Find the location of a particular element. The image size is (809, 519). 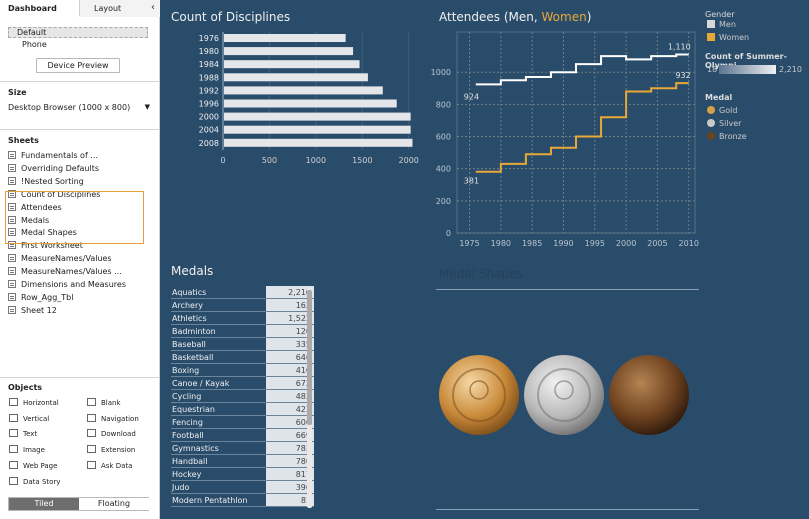

legend-silver: Silver is located at coordinates (724, 124).